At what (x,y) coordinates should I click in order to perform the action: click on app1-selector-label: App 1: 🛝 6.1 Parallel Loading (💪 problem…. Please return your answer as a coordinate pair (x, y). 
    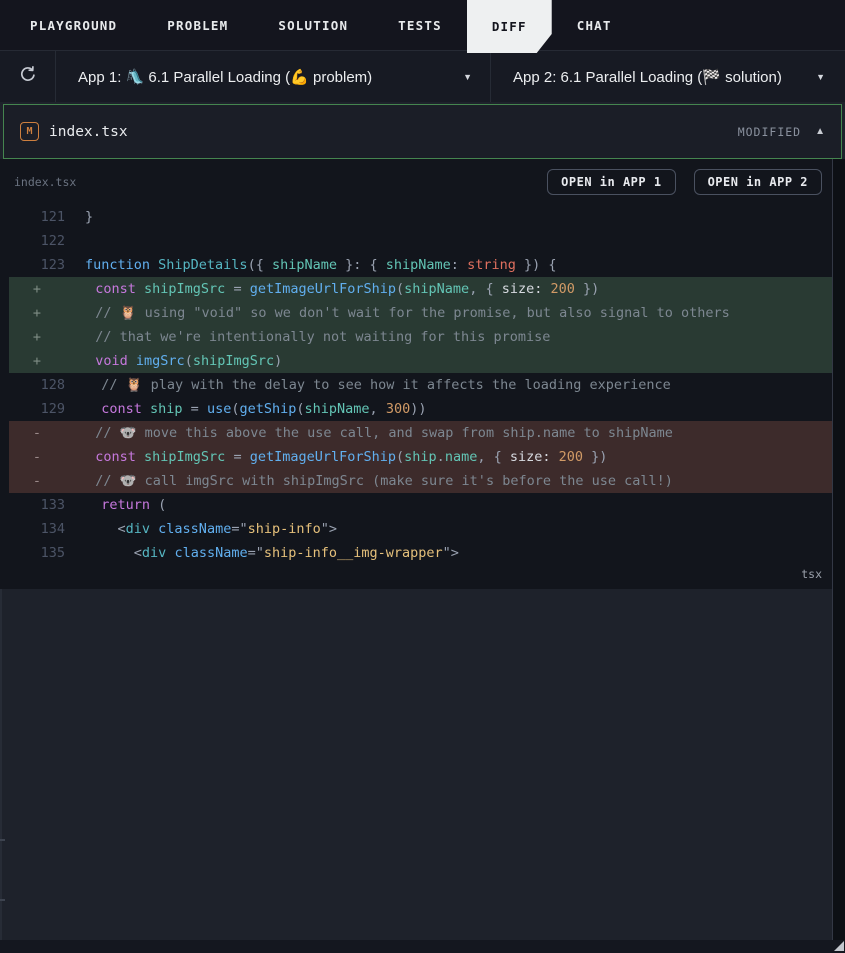
    Looking at the image, I should click on (225, 77).